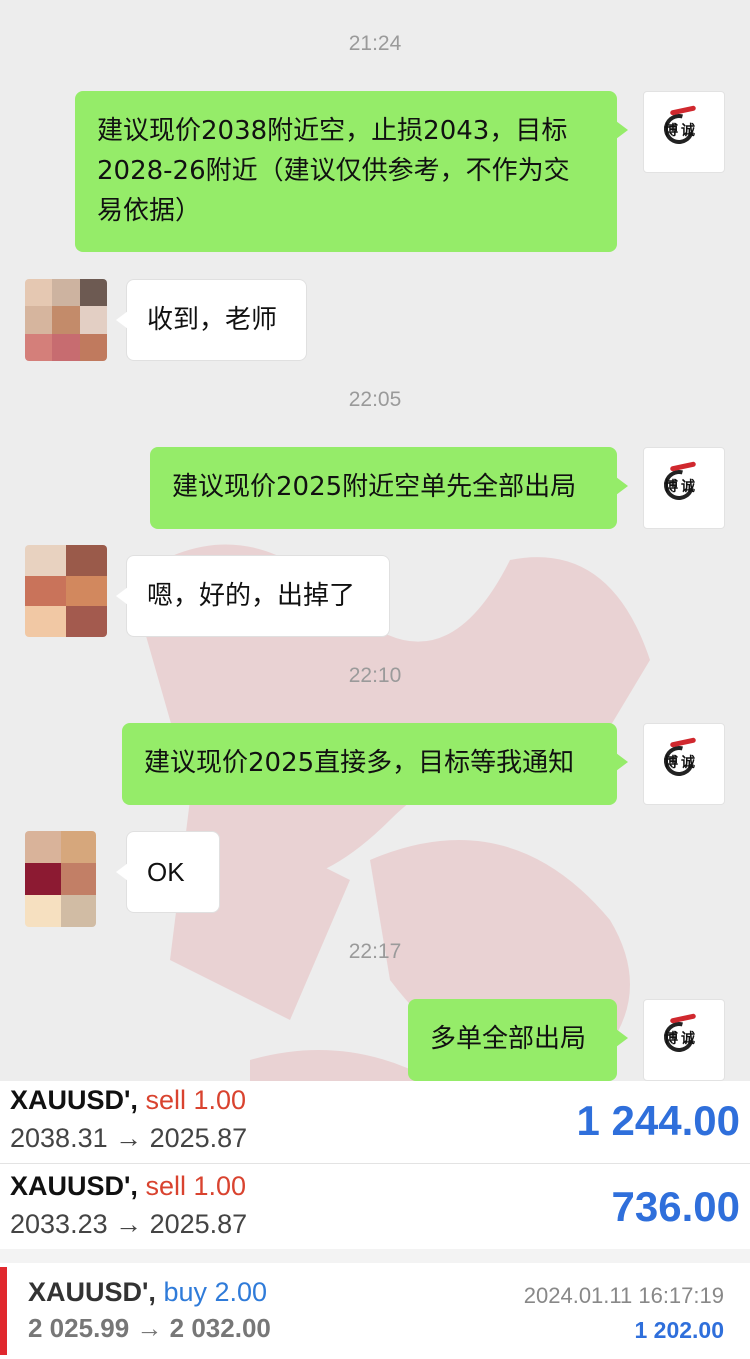 This screenshot has width=750, height=1359. I want to click on timestamp: 21:24, so click(375, 43).